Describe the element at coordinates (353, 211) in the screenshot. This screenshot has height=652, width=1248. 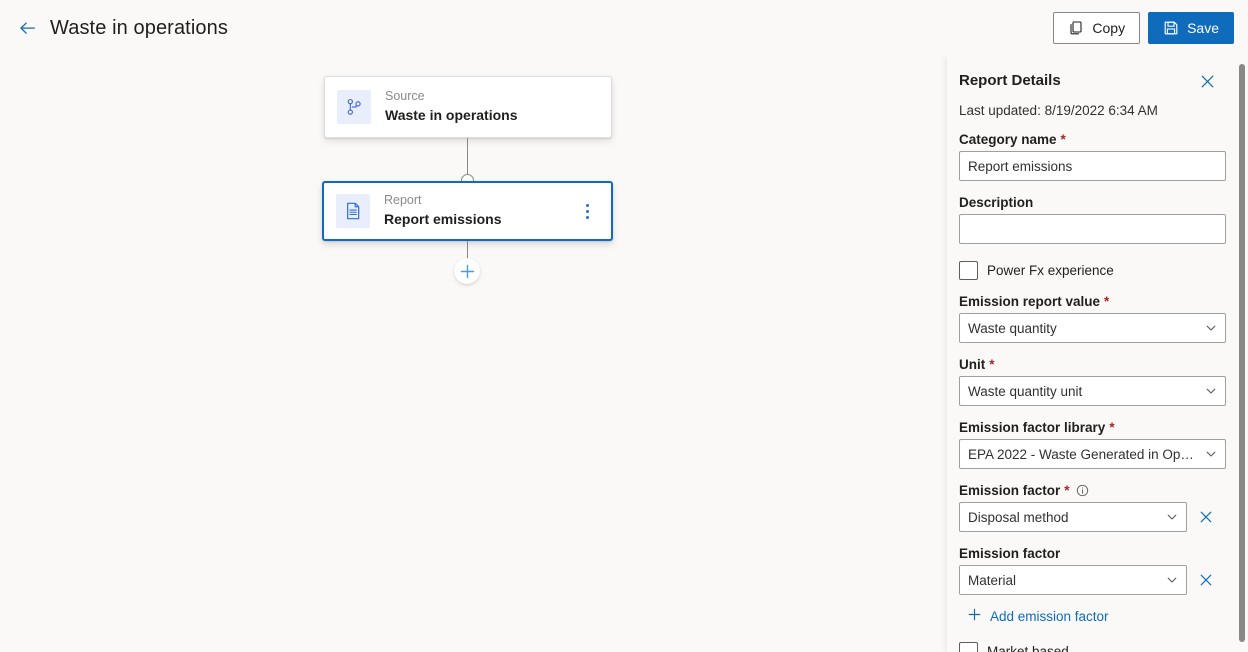
I see `document-icon` at that location.